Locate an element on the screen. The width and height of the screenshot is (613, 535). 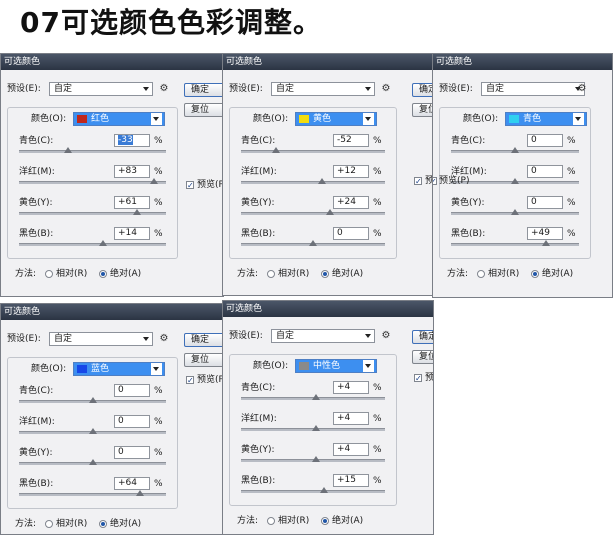
yellow-value-input: +61 is located at coordinates (132, 202).